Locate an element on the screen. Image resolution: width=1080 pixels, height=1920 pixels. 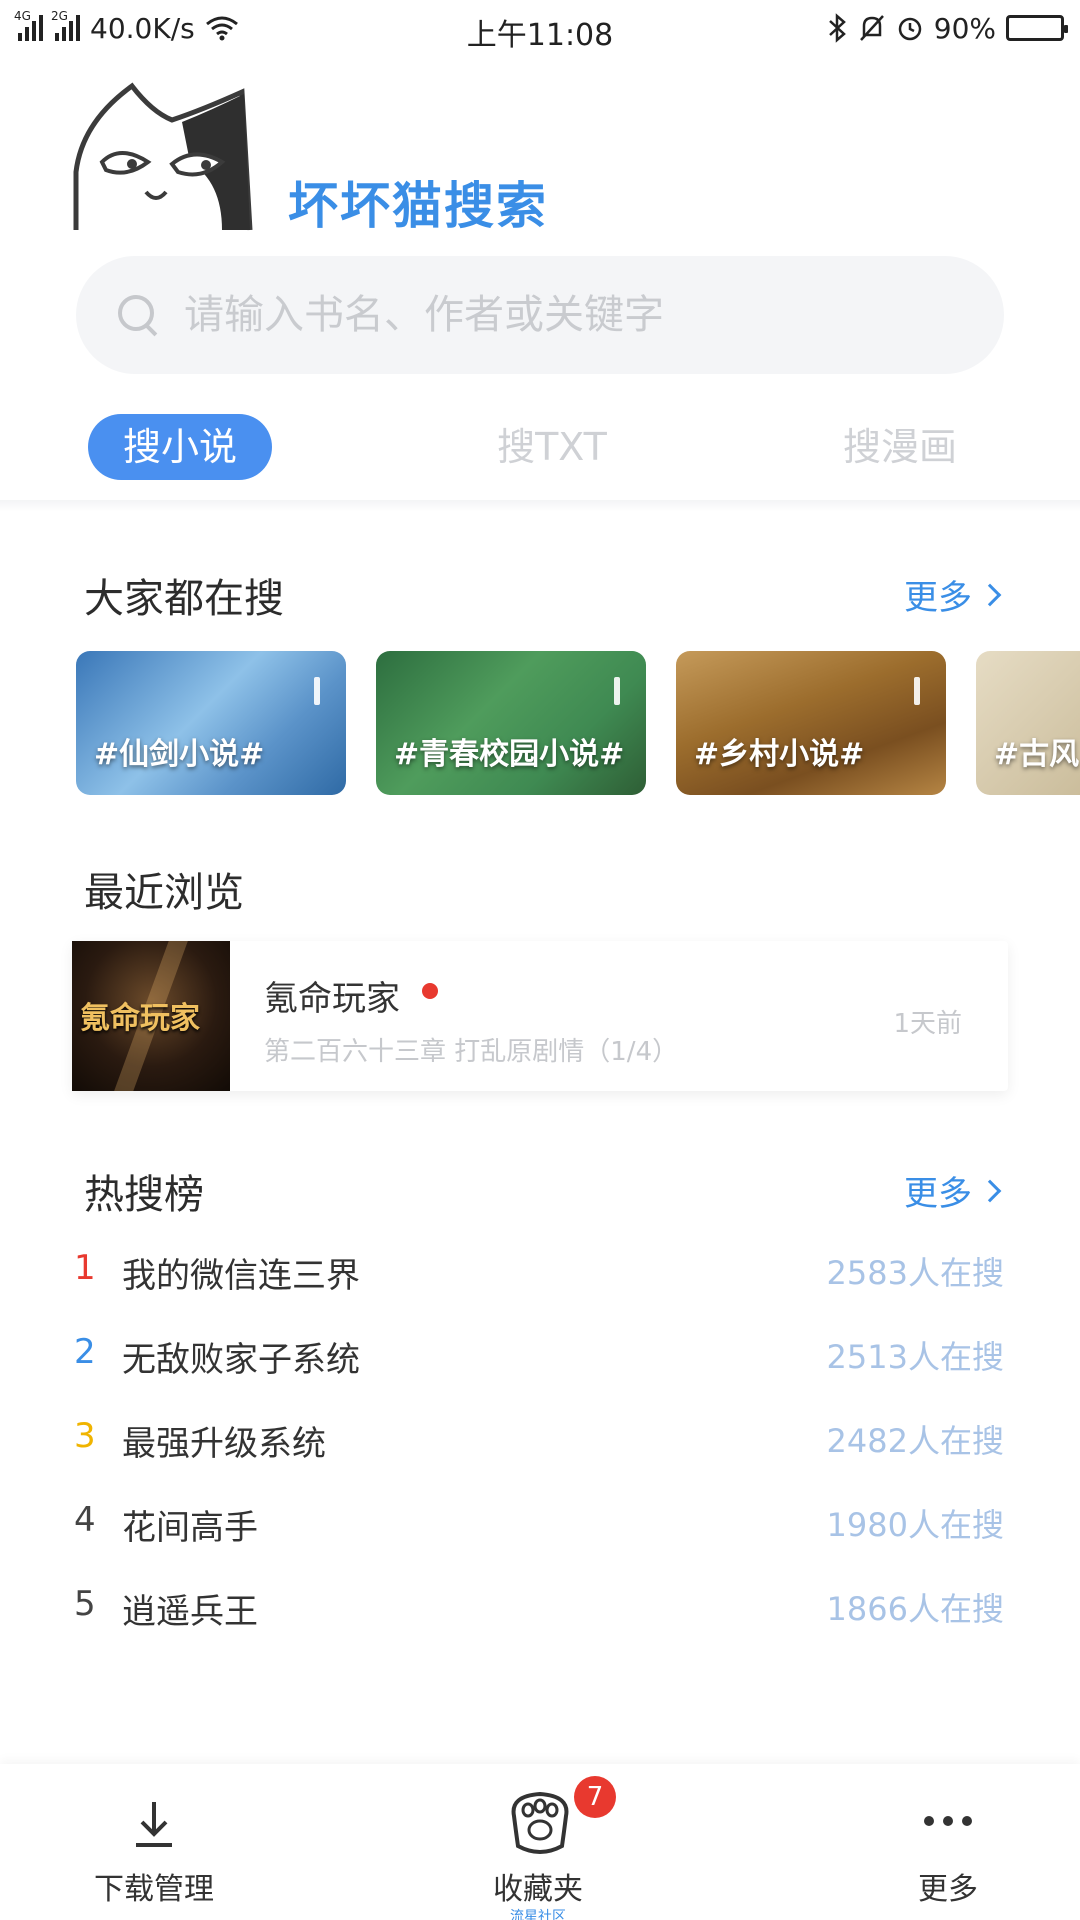
bottom-nav: 下载管理 收藏夹 流星社区 更多 is located at coordinates (540, 1842).